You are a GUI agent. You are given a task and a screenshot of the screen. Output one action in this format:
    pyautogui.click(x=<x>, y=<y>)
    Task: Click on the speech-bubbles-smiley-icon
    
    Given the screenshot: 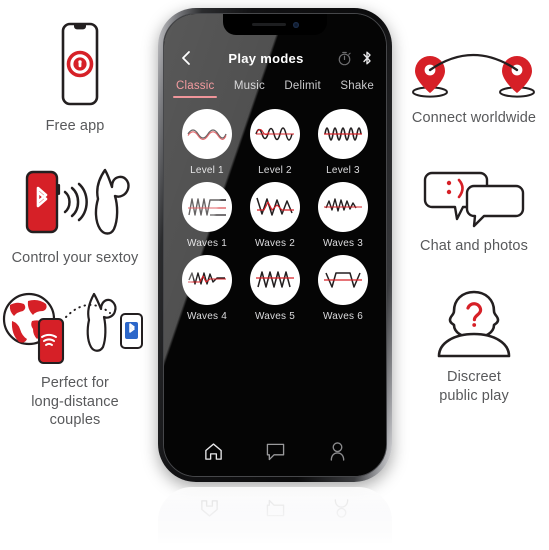 What is the action you would take?
    pyautogui.click(x=474, y=199)
    